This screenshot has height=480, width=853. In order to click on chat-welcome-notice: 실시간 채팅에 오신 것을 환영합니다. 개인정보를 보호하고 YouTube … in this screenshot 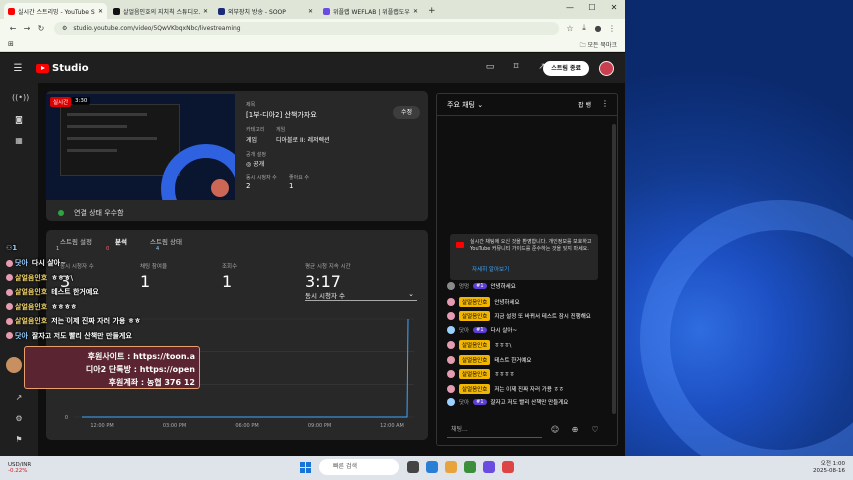, I will do `click(524, 257)`.